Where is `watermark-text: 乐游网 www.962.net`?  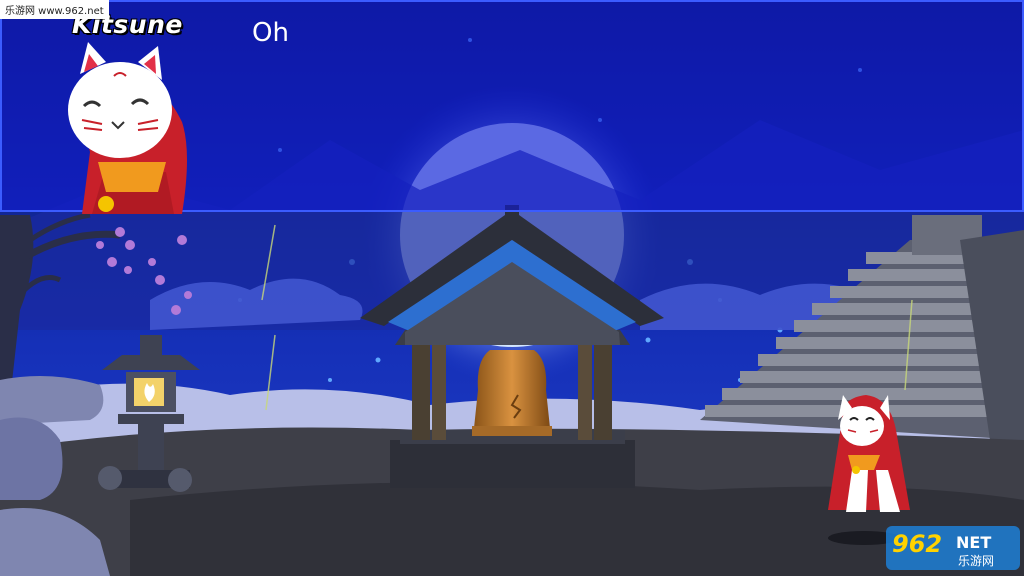 watermark-text: 乐游网 www.962.net is located at coordinates (54, 9).